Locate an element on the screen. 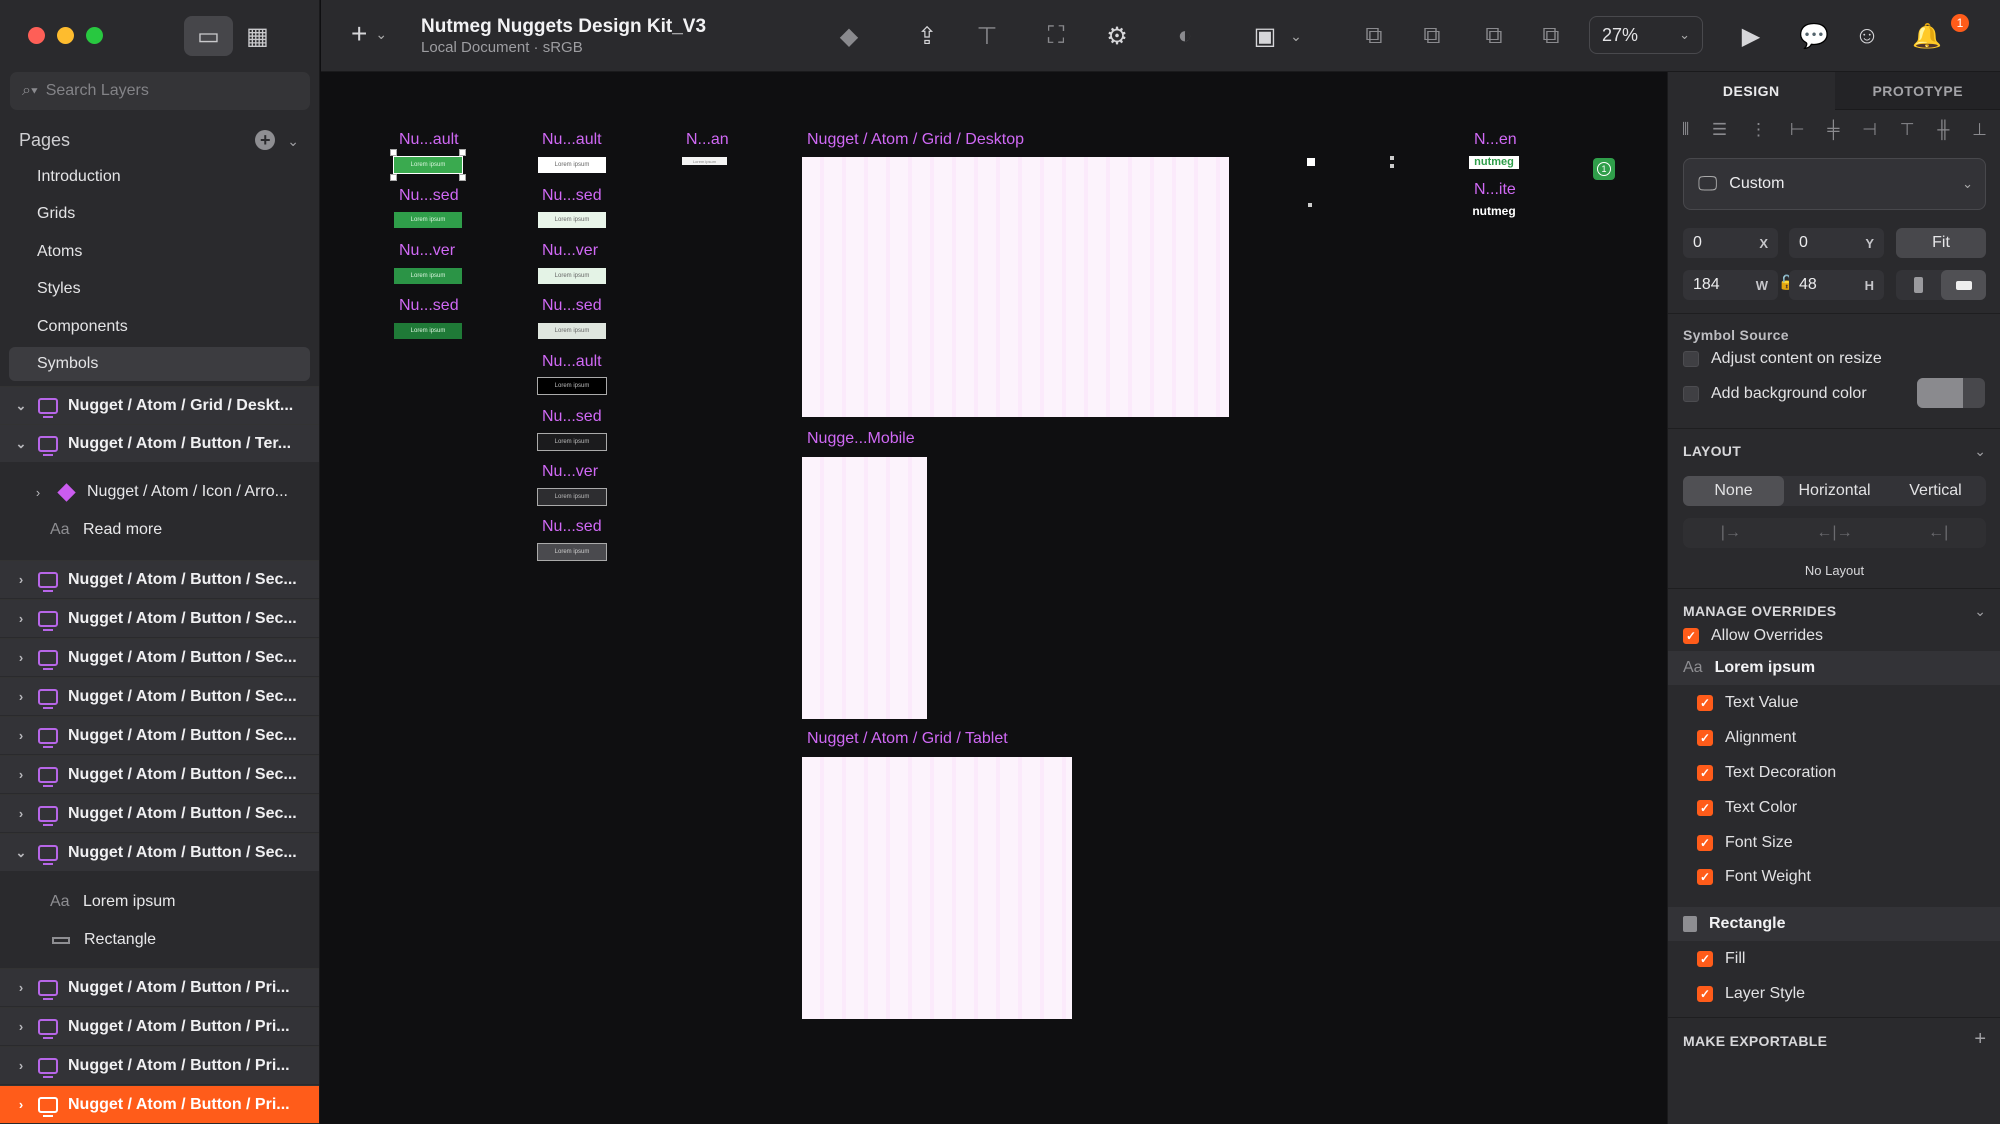 The height and width of the screenshot is (1124, 2000). desktop-grid-artboard is located at coordinates (1015, 287).